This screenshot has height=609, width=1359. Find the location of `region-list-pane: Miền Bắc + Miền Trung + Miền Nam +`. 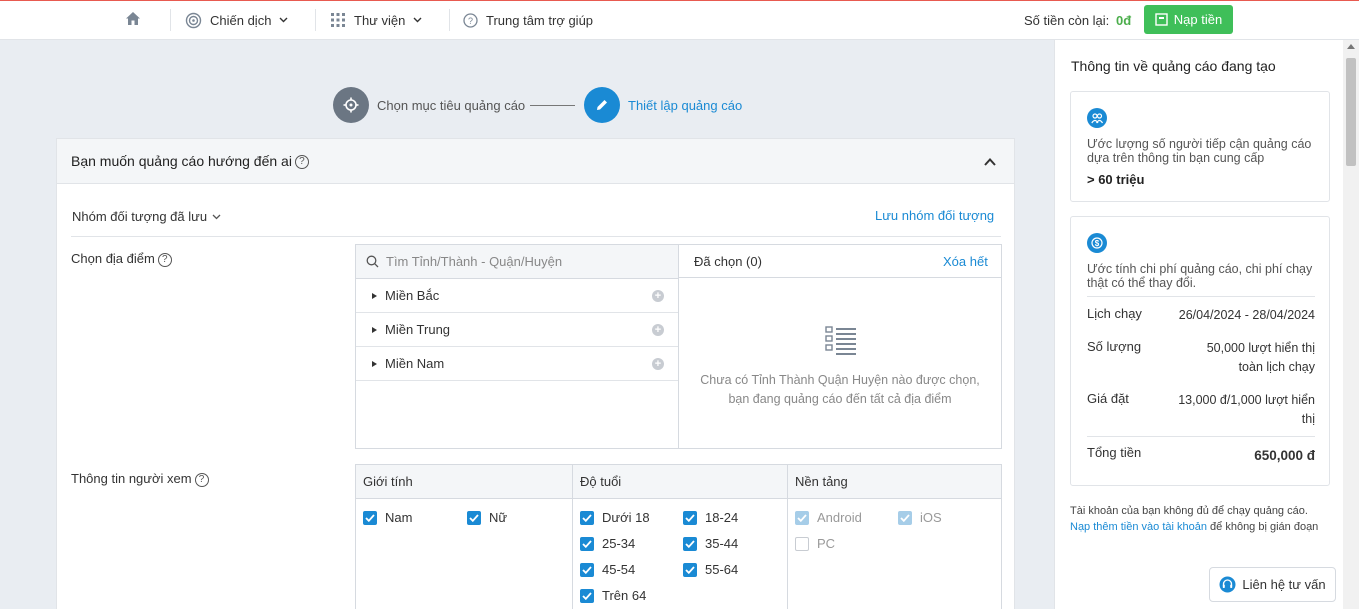

region-list-pane: Miền Bắc + Miền Trung + Miền Nam + is located at coordinates (517, 346).